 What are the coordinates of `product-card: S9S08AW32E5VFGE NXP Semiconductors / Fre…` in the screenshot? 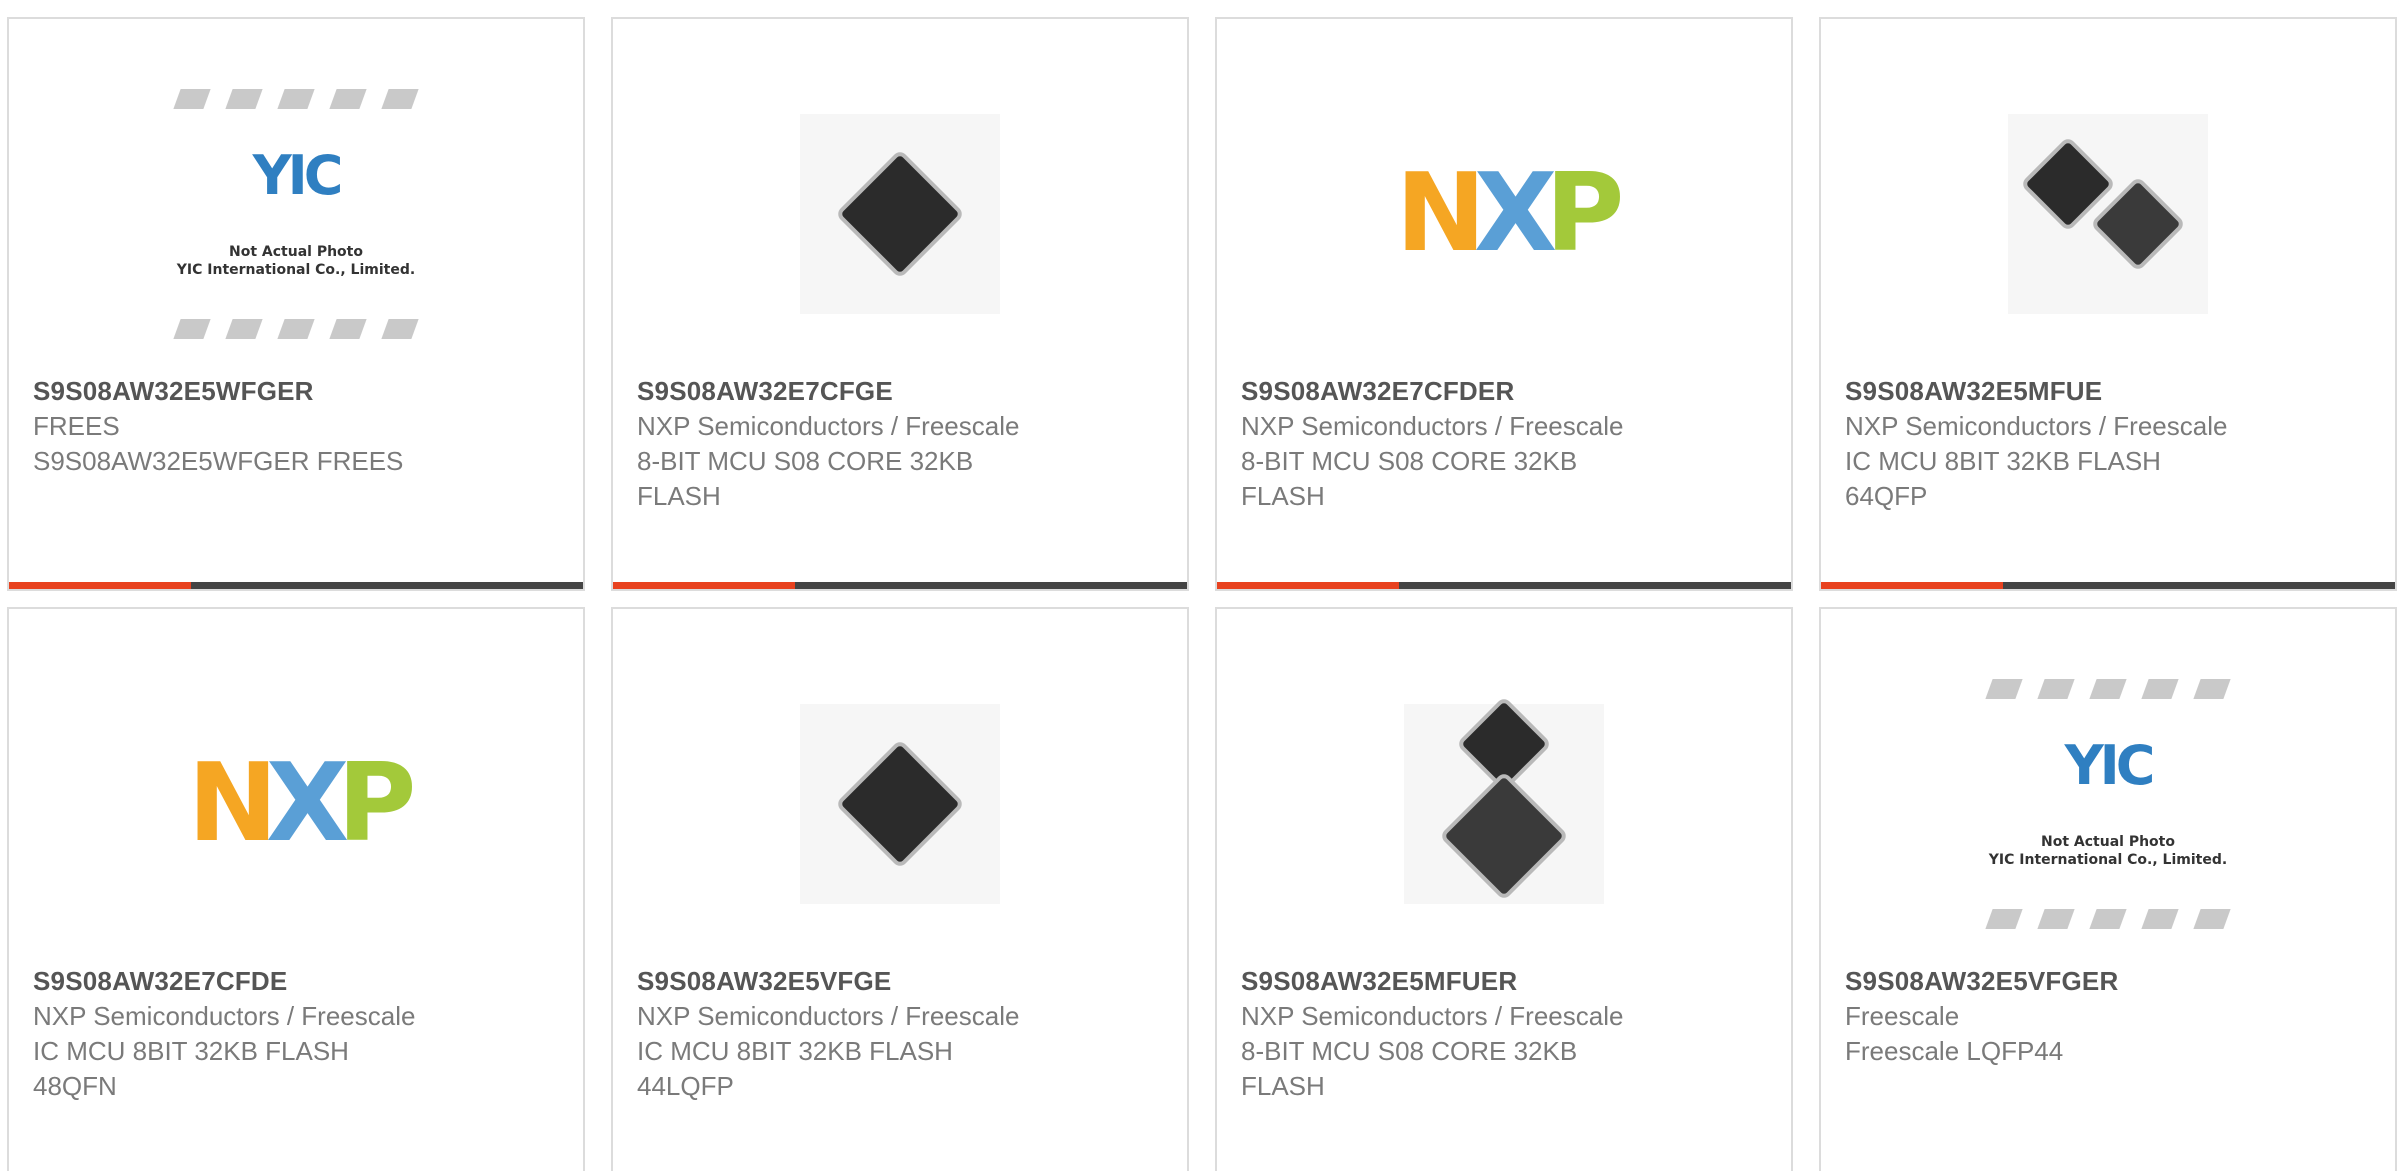 It's located at (900, 889).